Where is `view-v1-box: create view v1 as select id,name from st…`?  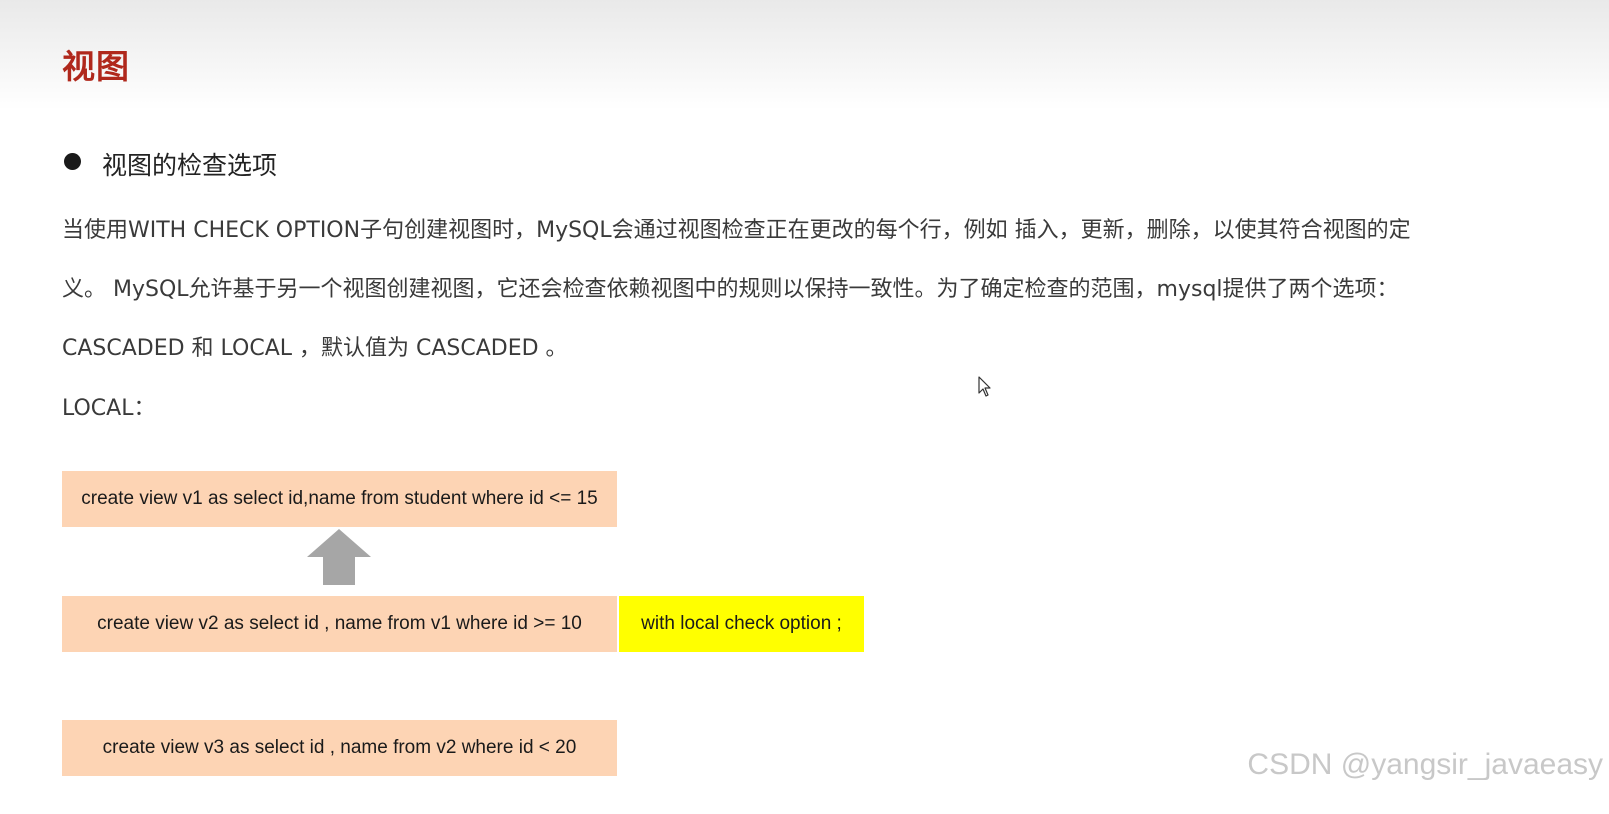
view-v1-box: create view v1 as select id,name from st… is located at coordinates (339, 499).